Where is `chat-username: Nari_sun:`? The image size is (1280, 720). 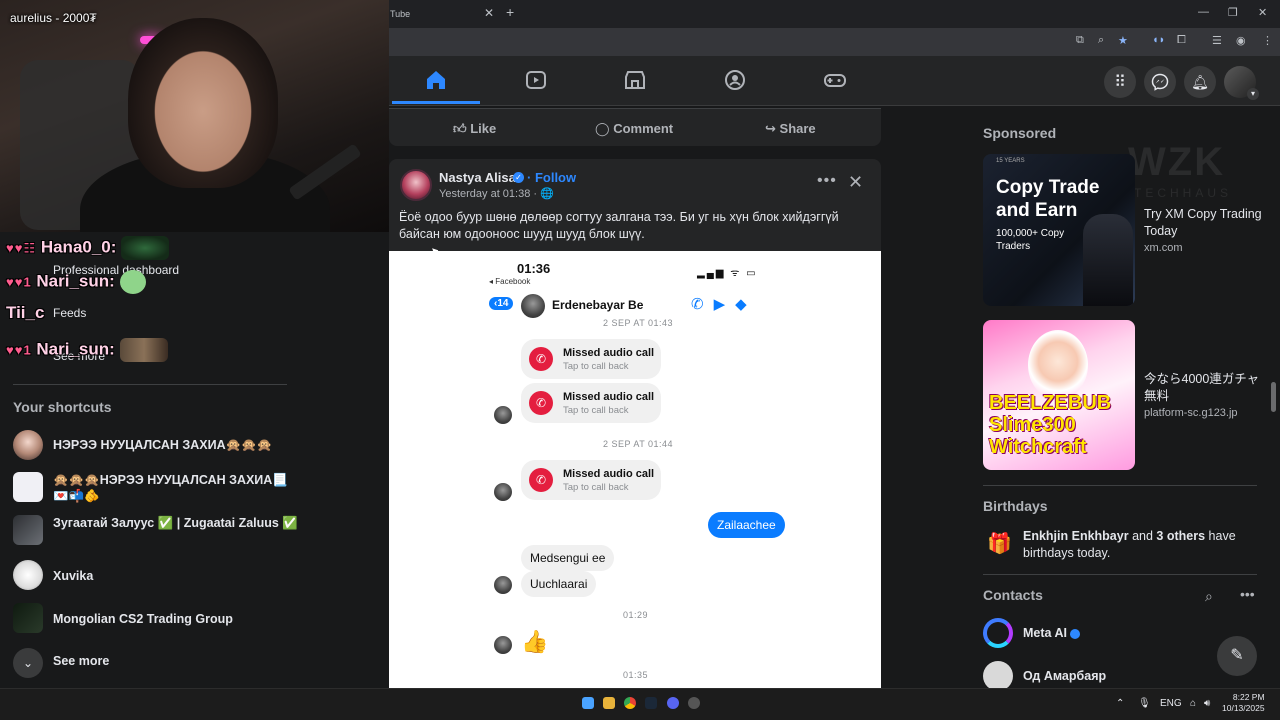 chat-username: Nari_sun: is located at coordinates (75, 281).